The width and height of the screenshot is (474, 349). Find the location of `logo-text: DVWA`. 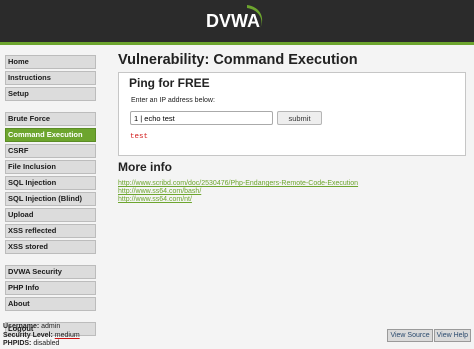

logo-text: DVWA is located at coordinates (233, 21).